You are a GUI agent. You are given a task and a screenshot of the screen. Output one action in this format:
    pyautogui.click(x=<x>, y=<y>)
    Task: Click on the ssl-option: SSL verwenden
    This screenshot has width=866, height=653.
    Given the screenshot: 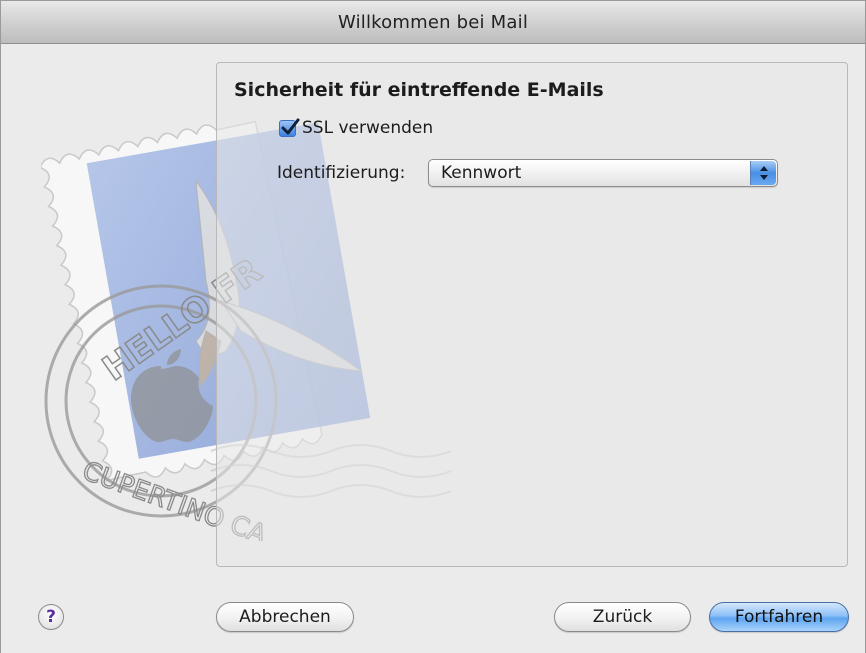 What is the action you would take?
    pyautogui.click(x=356, y=128)
    